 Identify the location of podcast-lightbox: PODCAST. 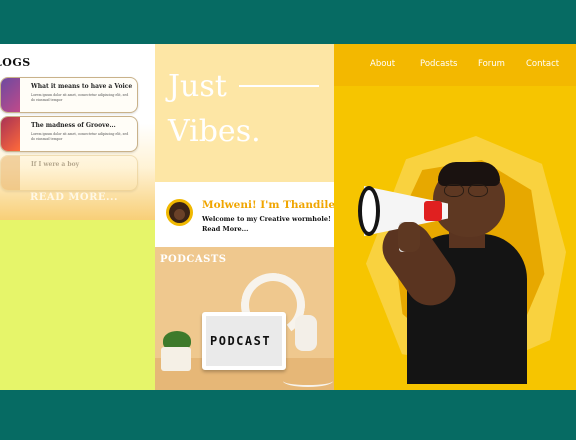
(244, 341).